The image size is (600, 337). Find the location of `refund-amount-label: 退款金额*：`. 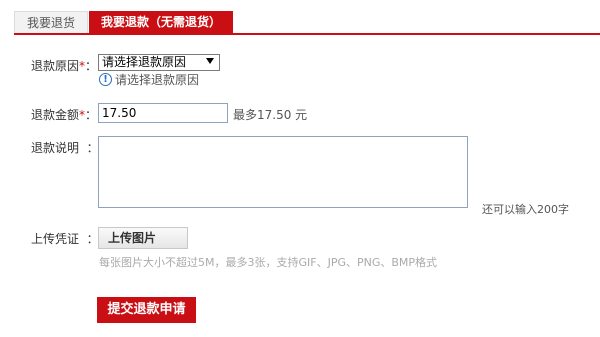

refund-amount-label: 退款金额*： is located at coordinates (64, 114).